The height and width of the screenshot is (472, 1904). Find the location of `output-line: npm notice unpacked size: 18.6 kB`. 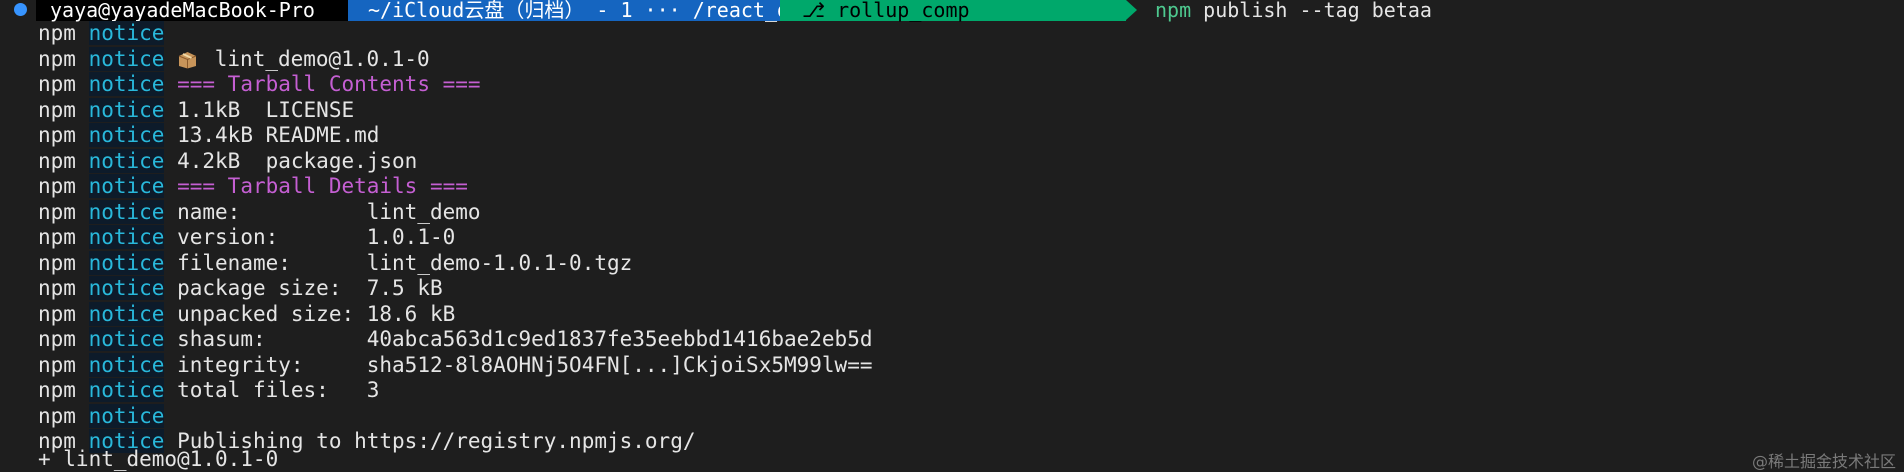

output-line: npm notice unpacked size: 18.6 kB is located at coordinates (247, 314).